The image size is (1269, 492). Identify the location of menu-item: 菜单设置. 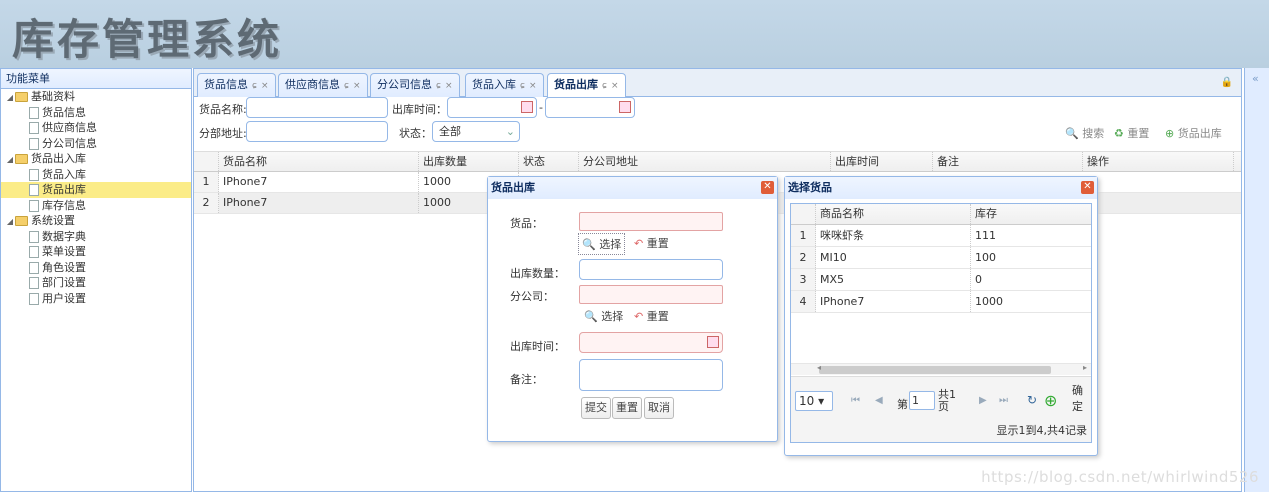
(96, 252).